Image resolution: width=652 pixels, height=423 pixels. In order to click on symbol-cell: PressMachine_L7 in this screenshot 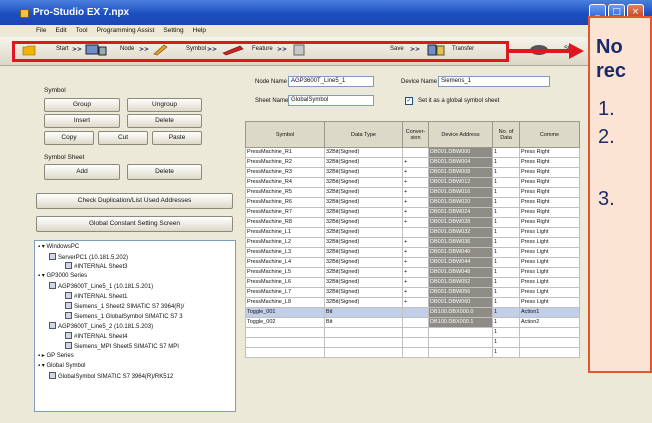, I will do `click(285, 292)`.